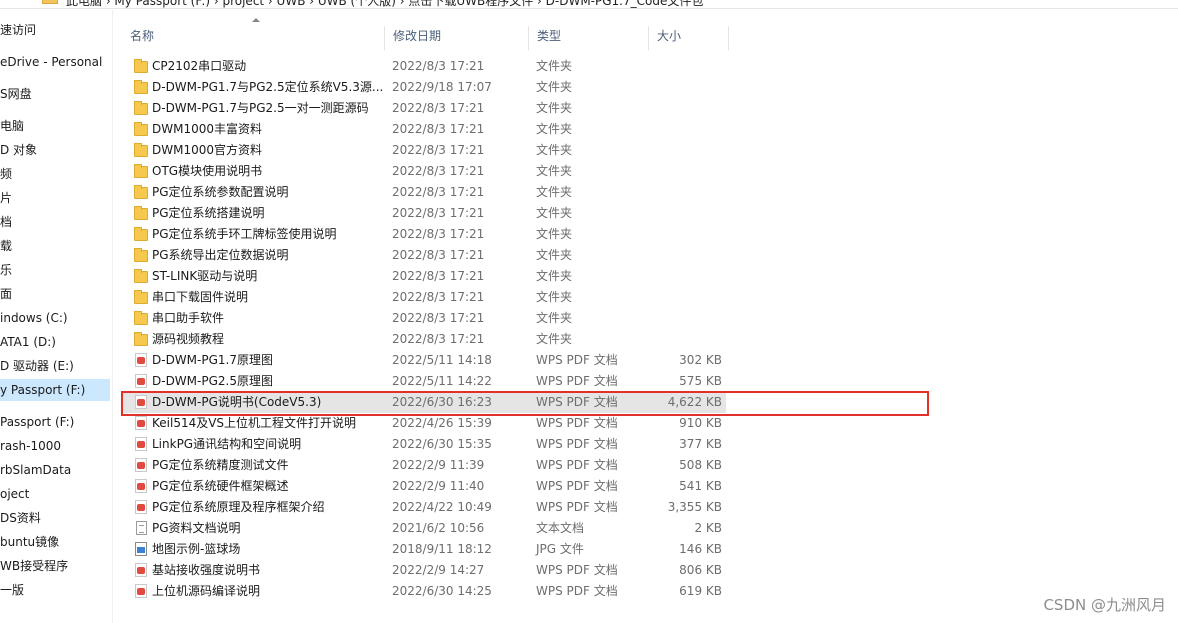 This screenshot has width=1178, height=623. What do you see at coordinates (256, 20) in the screenshot?
I see `sort-ascending-icon` at bounding box center [256, 20].